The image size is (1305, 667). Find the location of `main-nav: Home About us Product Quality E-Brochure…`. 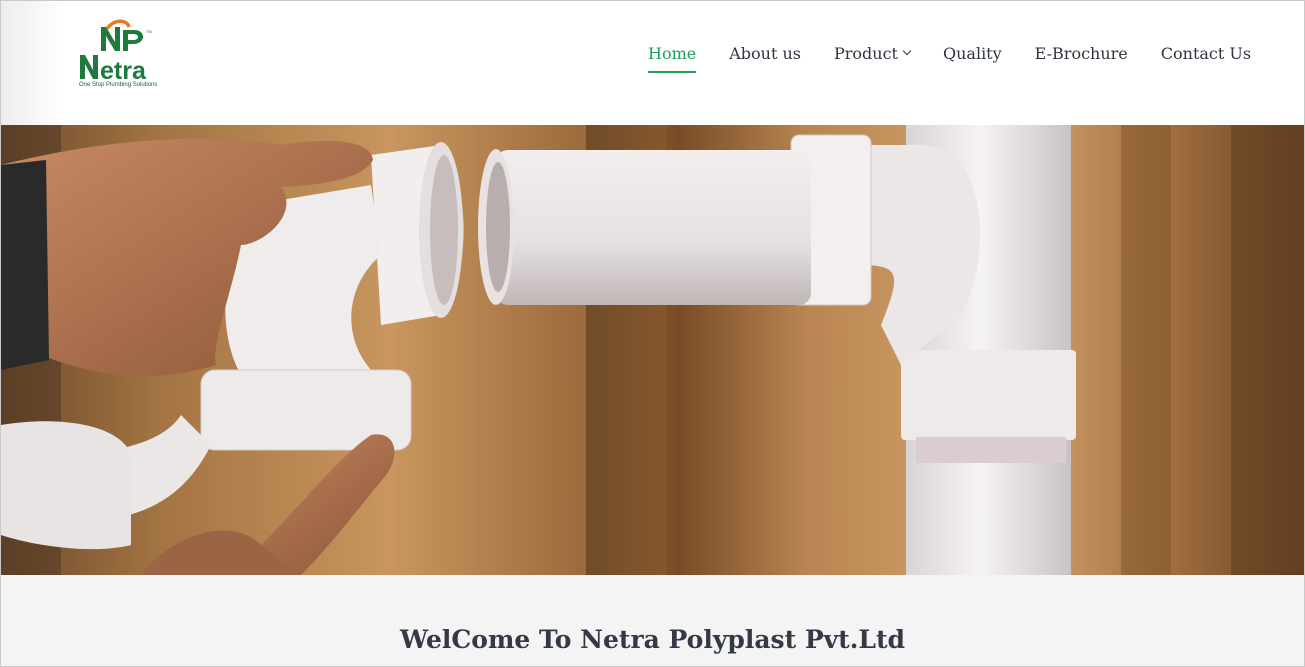

main-nav: Home About us Product Quality E-Brochure… is located at coordinates (949, 58).